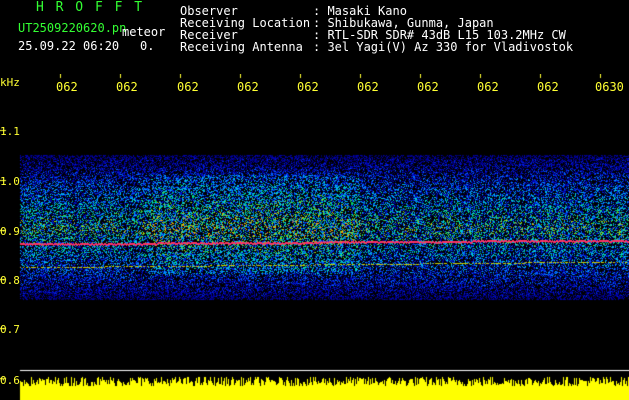  What do you see at coordinates (188, 87) in the screenshot?
I see `x-tick-3: 062` at bounding box center [188, 87].